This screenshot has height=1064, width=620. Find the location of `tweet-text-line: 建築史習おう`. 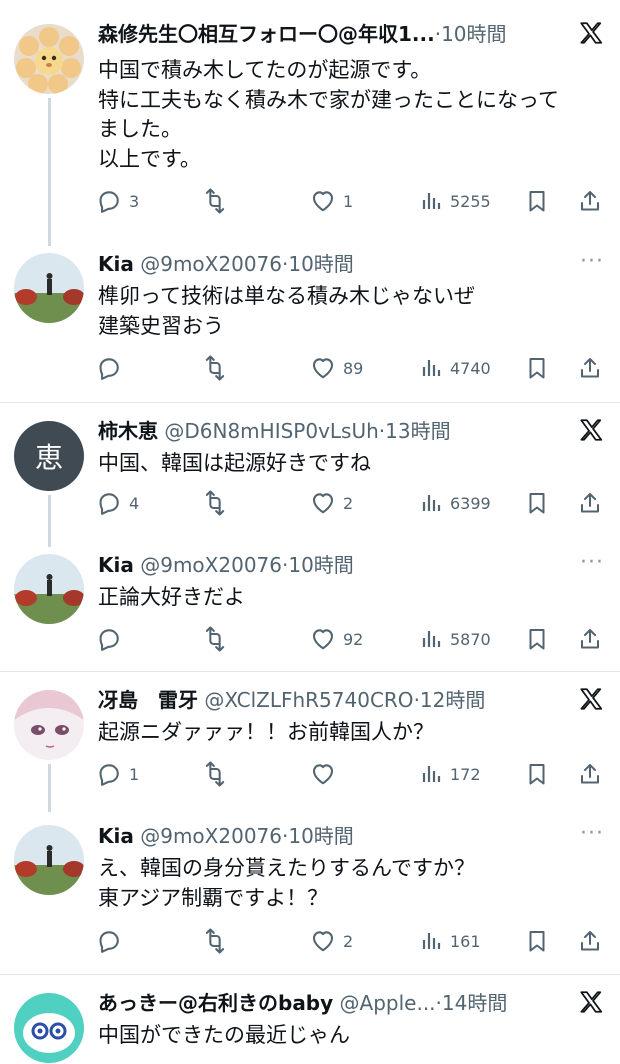

tweet-text-line: 建築史習おう is located at coordinates (161, 325).